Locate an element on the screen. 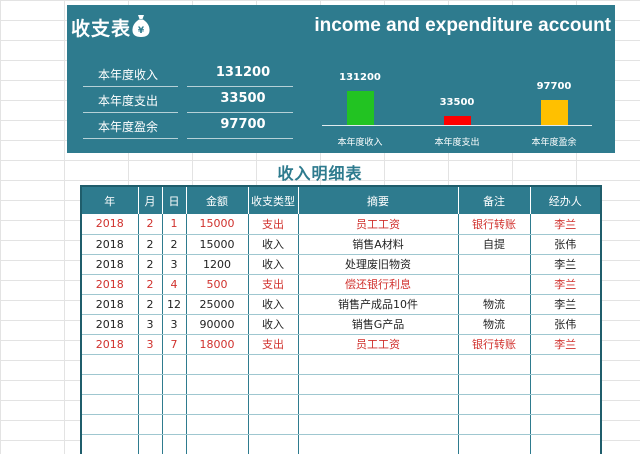  header-col-month: 月 is located at coordinates (150, 200).